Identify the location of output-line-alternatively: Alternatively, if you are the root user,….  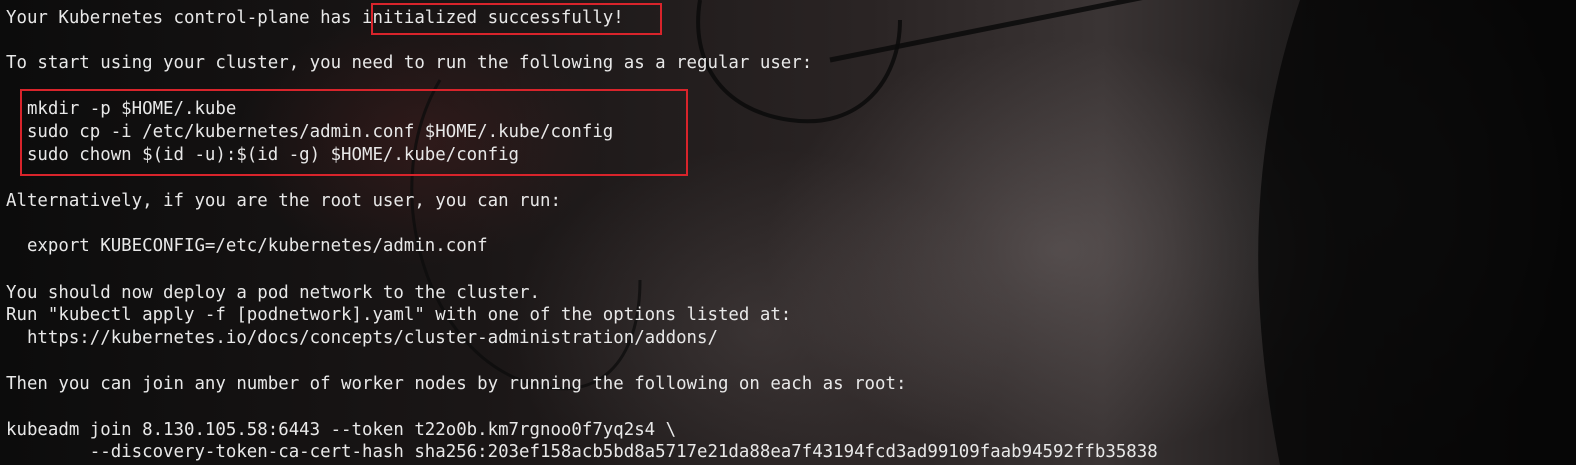
(283, 201).